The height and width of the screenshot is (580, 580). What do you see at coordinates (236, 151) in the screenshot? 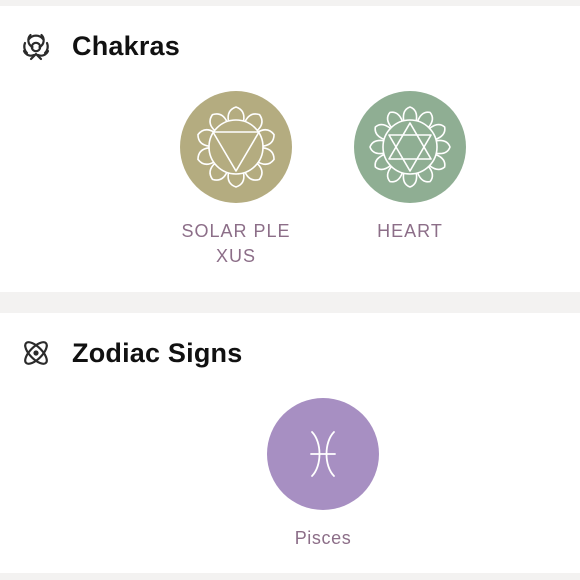
I see `solar-plexus-triangle` at bounding box center [236, 151].